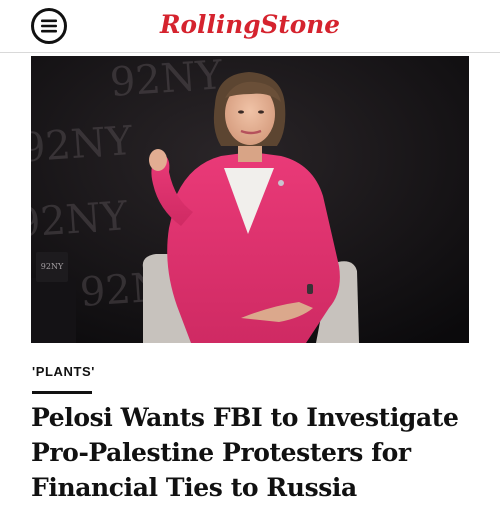  Describe the element at coordinates (62, 392) in the screenshot. I see `kicker-divider` at that location.